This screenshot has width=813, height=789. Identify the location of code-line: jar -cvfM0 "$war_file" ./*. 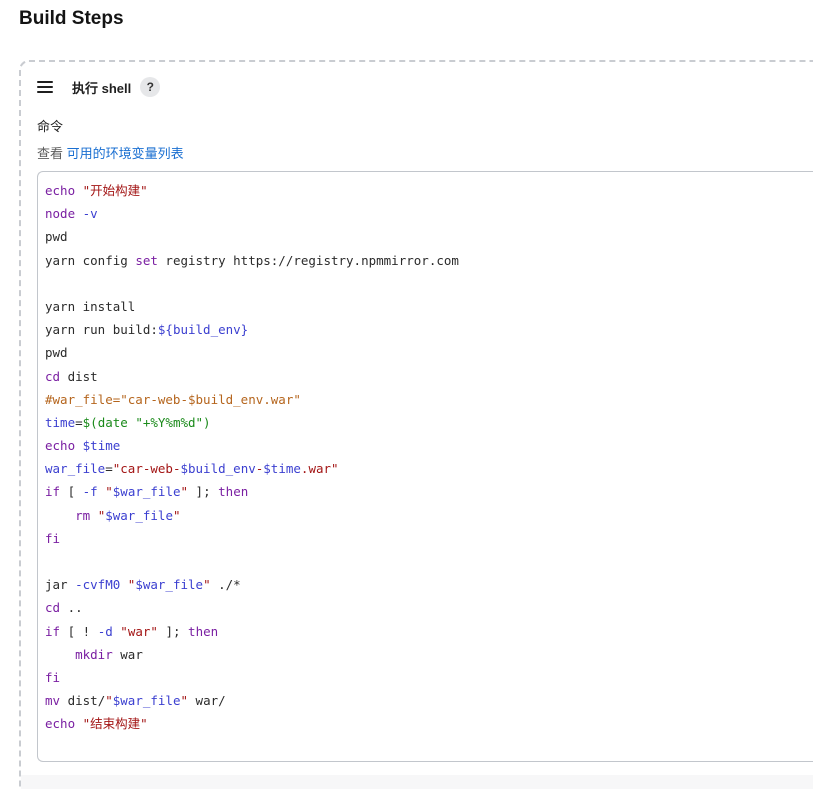
(429, 584).